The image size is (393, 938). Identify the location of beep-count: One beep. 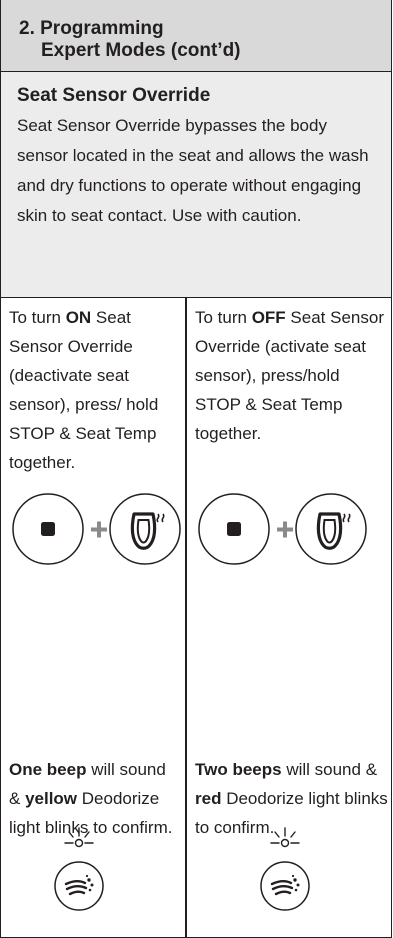
(48, 769).